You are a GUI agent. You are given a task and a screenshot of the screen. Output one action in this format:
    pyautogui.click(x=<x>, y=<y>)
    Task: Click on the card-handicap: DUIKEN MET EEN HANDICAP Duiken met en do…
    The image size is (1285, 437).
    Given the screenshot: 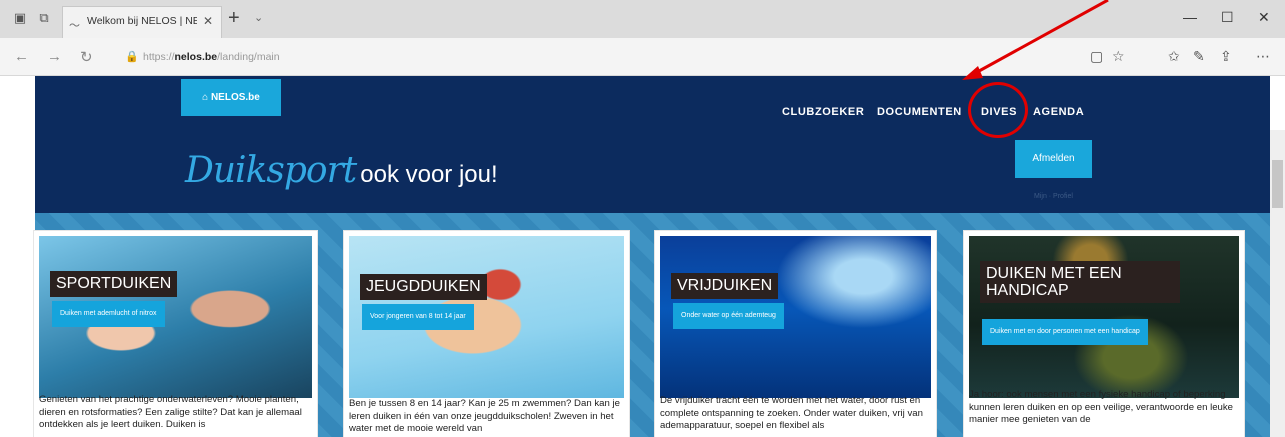 What is the action you would take?
    pyautogui.click(x=1104, y=333)
    